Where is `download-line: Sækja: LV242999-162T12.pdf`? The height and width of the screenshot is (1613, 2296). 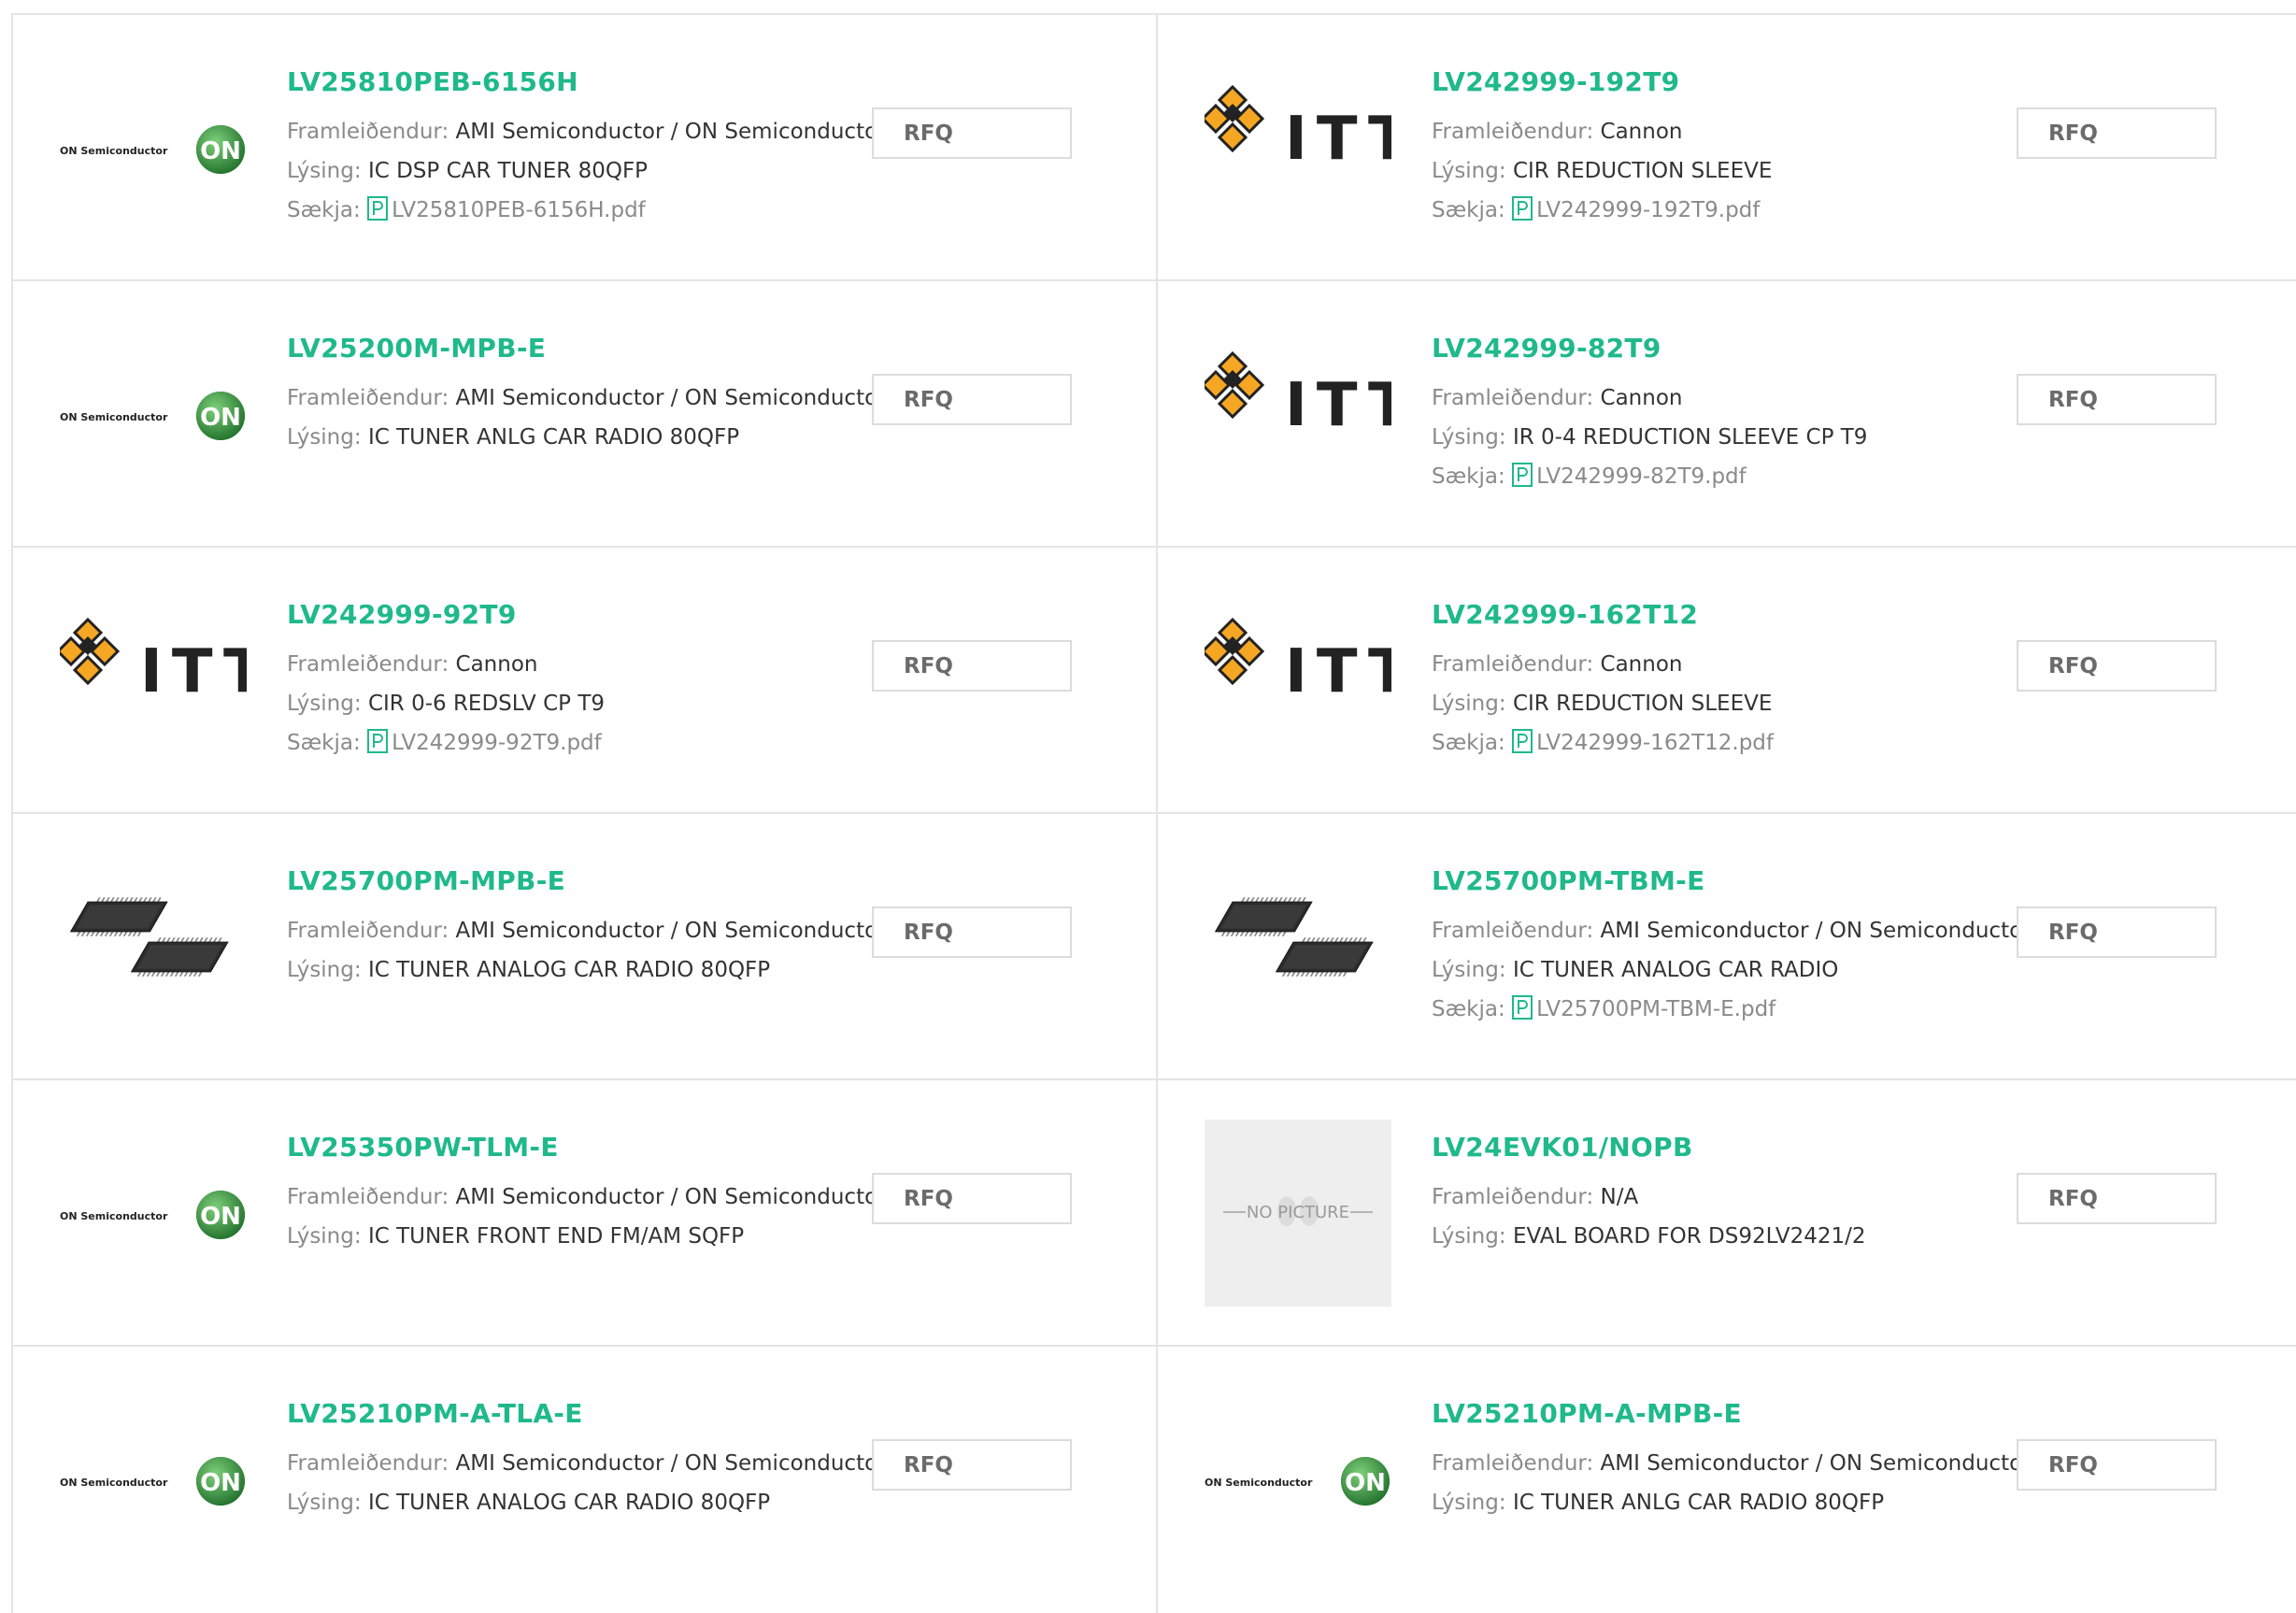 download-line: Sækja: LV242999-162T12.pdf is located at coordinates (1726, 744).